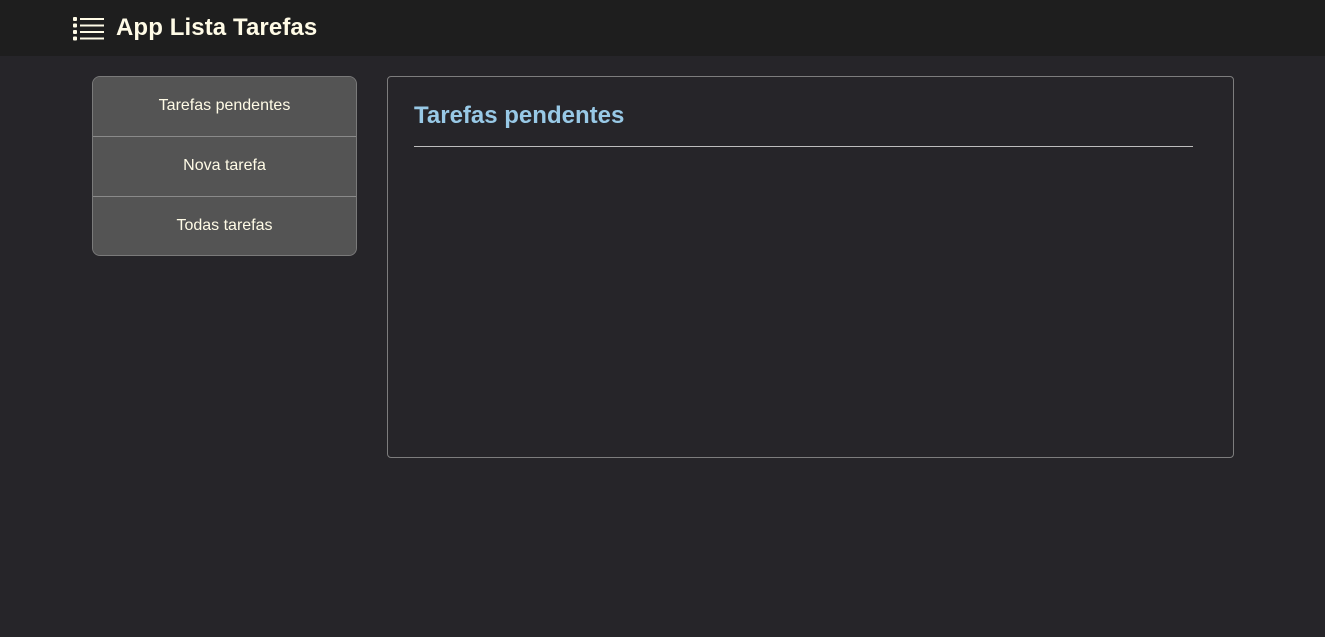 This screenshot has height=637, width=1325. I want to click on app-brand-link: App Lista Tarefas, so click(195, 28).